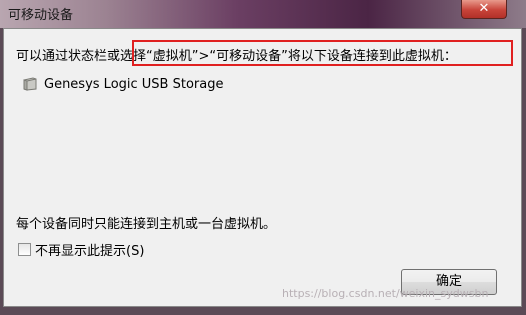 Image resolution: width=526 pixels, height=315 pixels. Describe the element at coordinates (263, 14) in the screenshot. I see `title-bar: 可移动设备 ✕` at that location.